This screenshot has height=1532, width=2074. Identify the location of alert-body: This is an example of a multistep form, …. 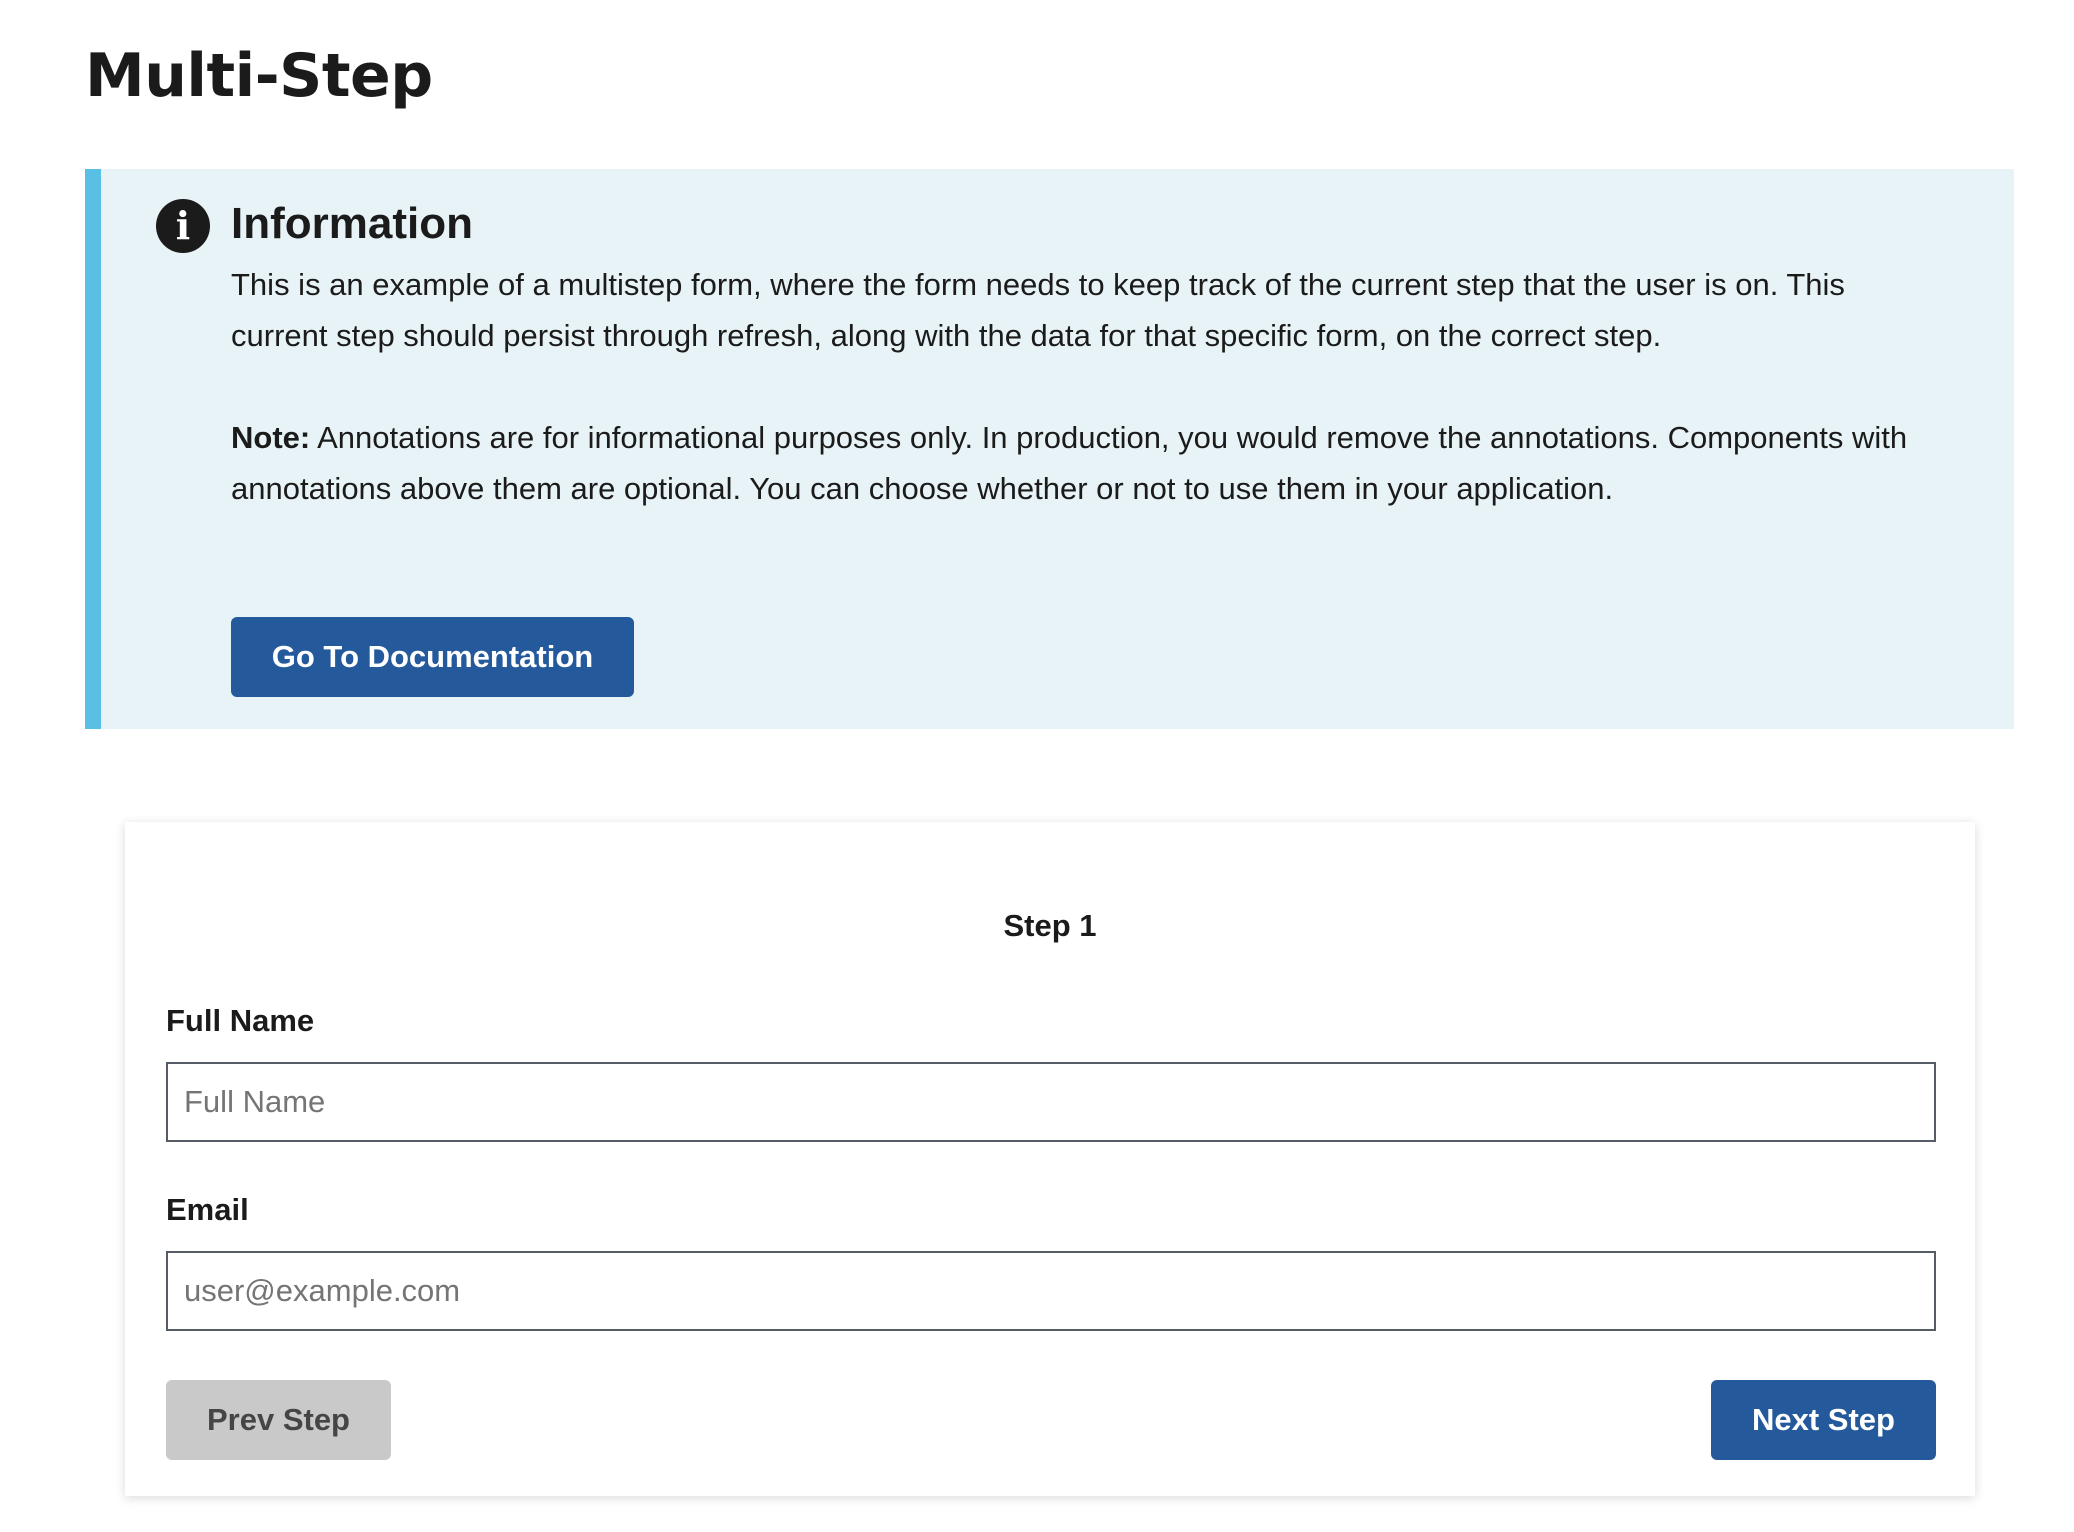
(1038, 310).